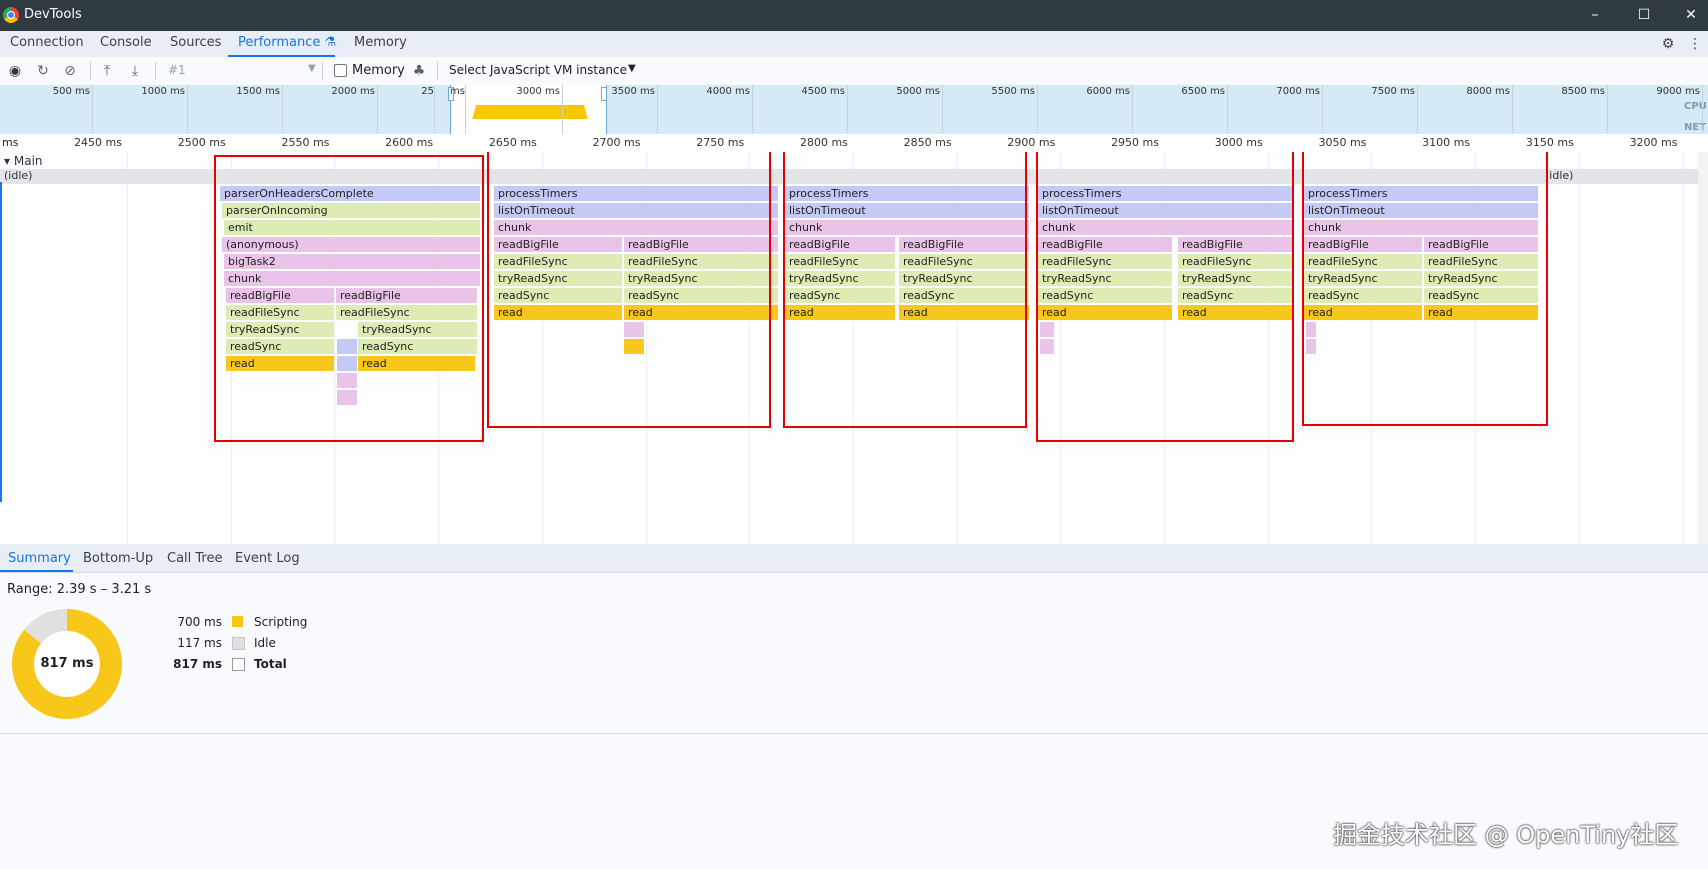 Image resolution: width=1708 pixels, height=869 pixels. Describe the element at coordinates (237, 621) in the screenshot. I see `scripting-swatch` at that location.